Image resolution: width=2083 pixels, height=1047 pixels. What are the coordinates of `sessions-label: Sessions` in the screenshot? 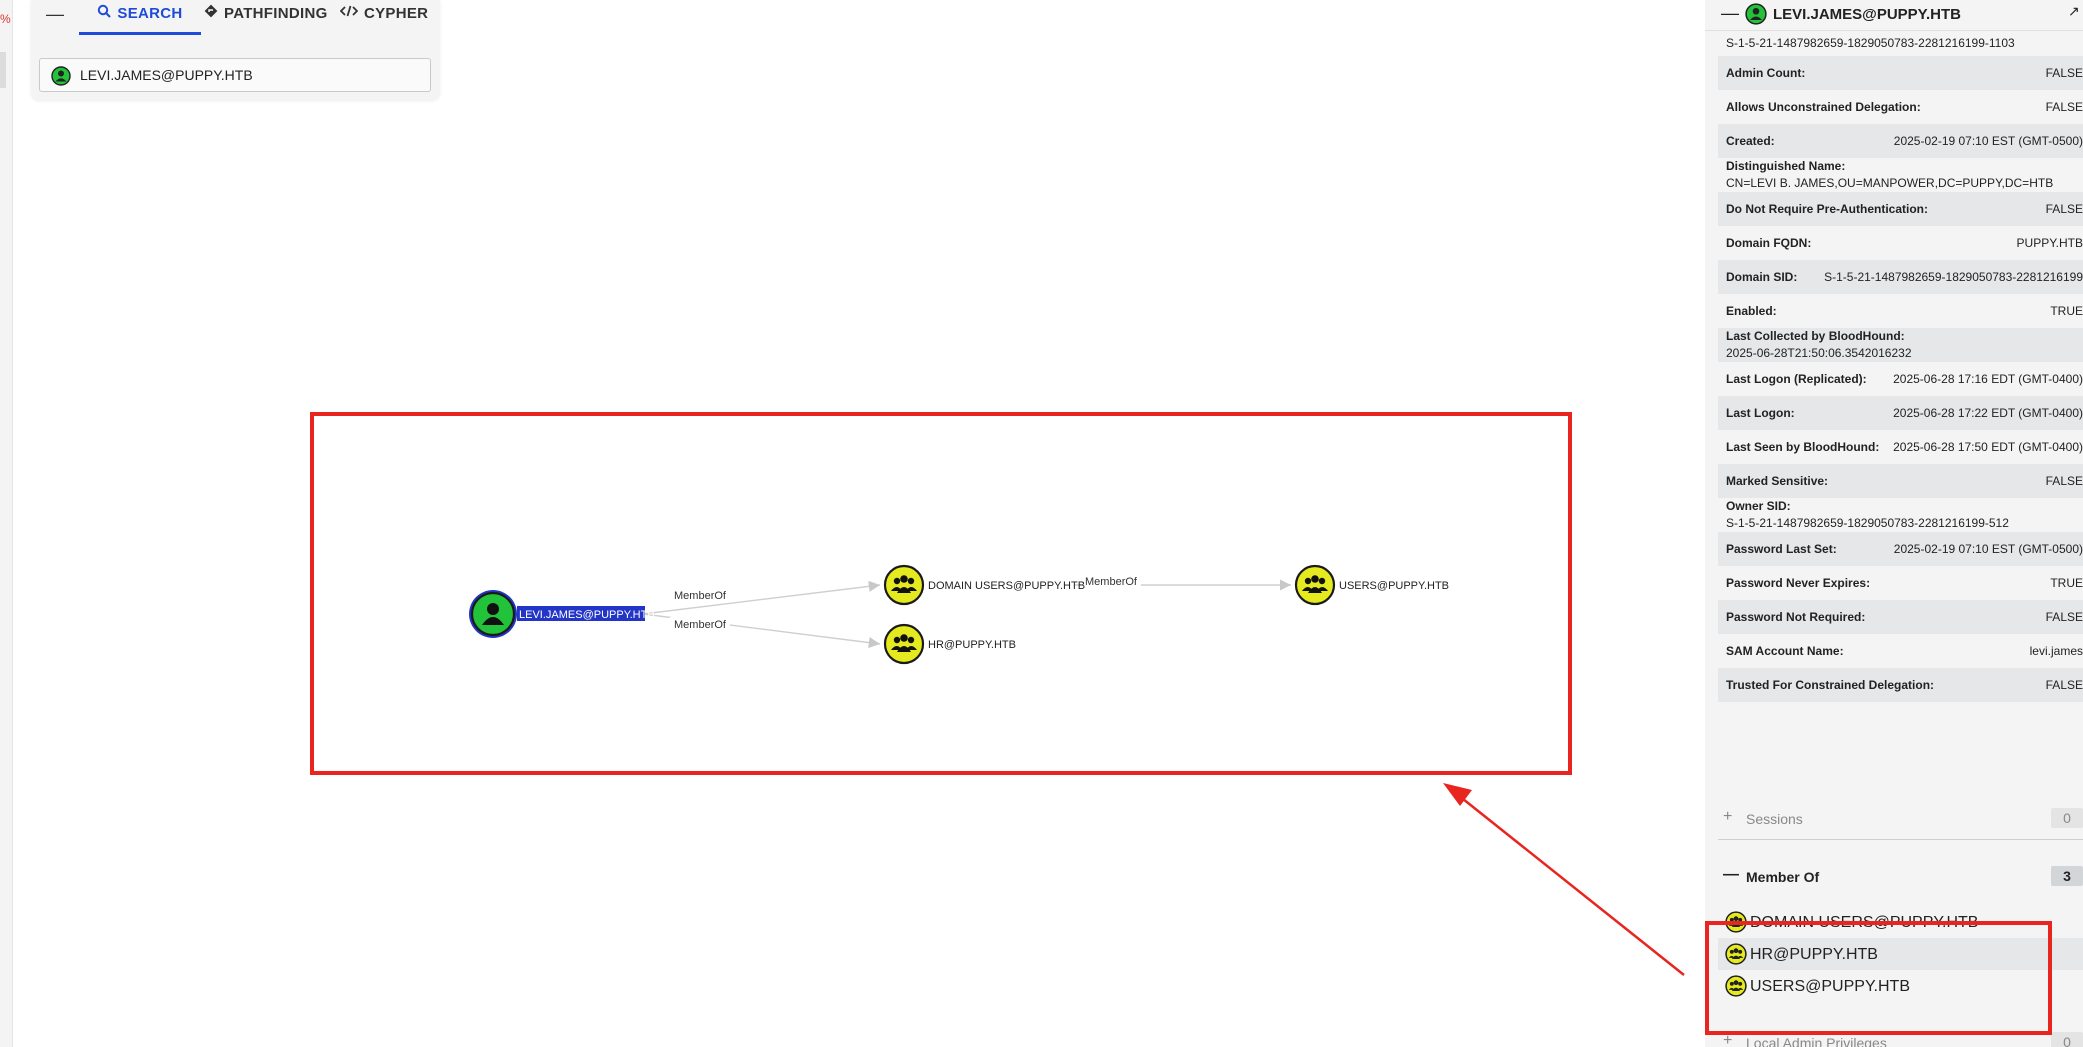 It's located at (1774, 819).